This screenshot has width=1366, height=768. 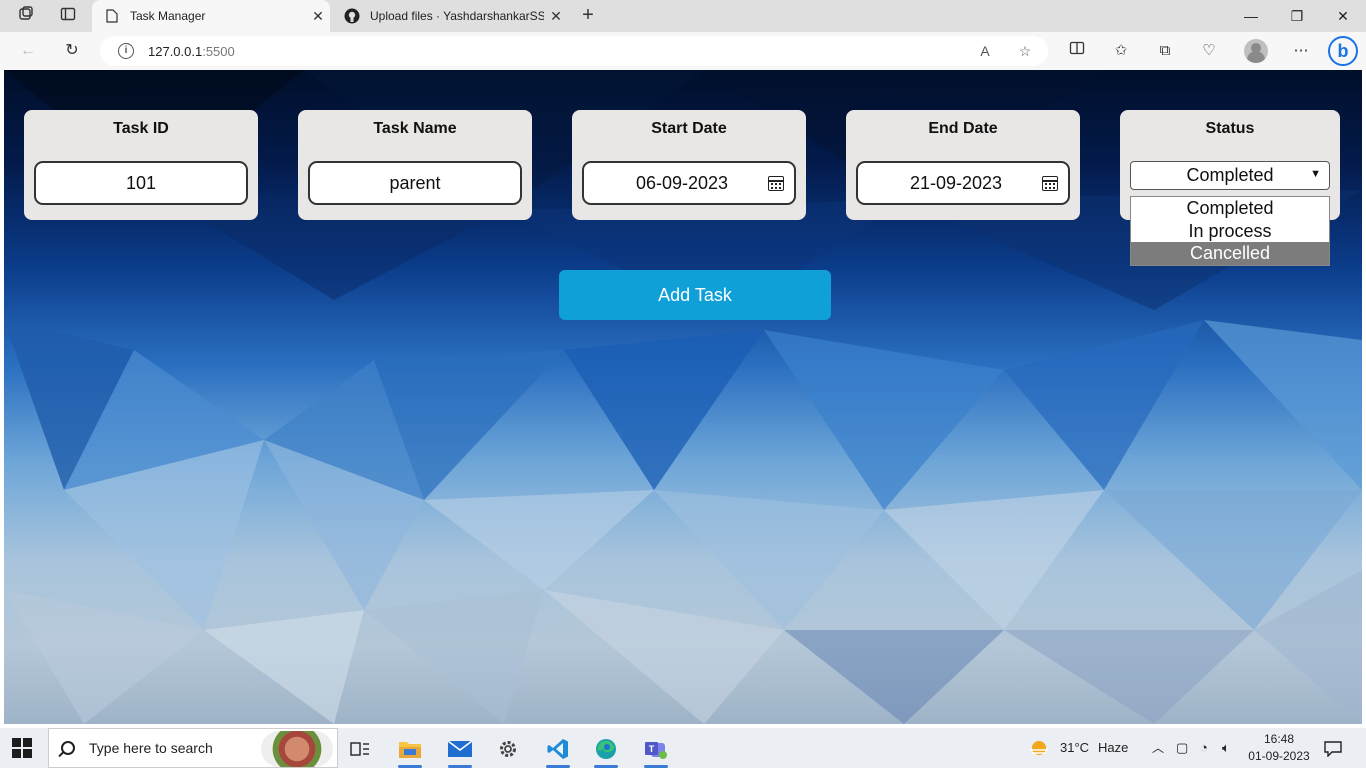 What do you see at coordinates (1025, 51) in the screenshot?
I see `favorite-star-icon: ☆` at bounding box center [1025, 51].